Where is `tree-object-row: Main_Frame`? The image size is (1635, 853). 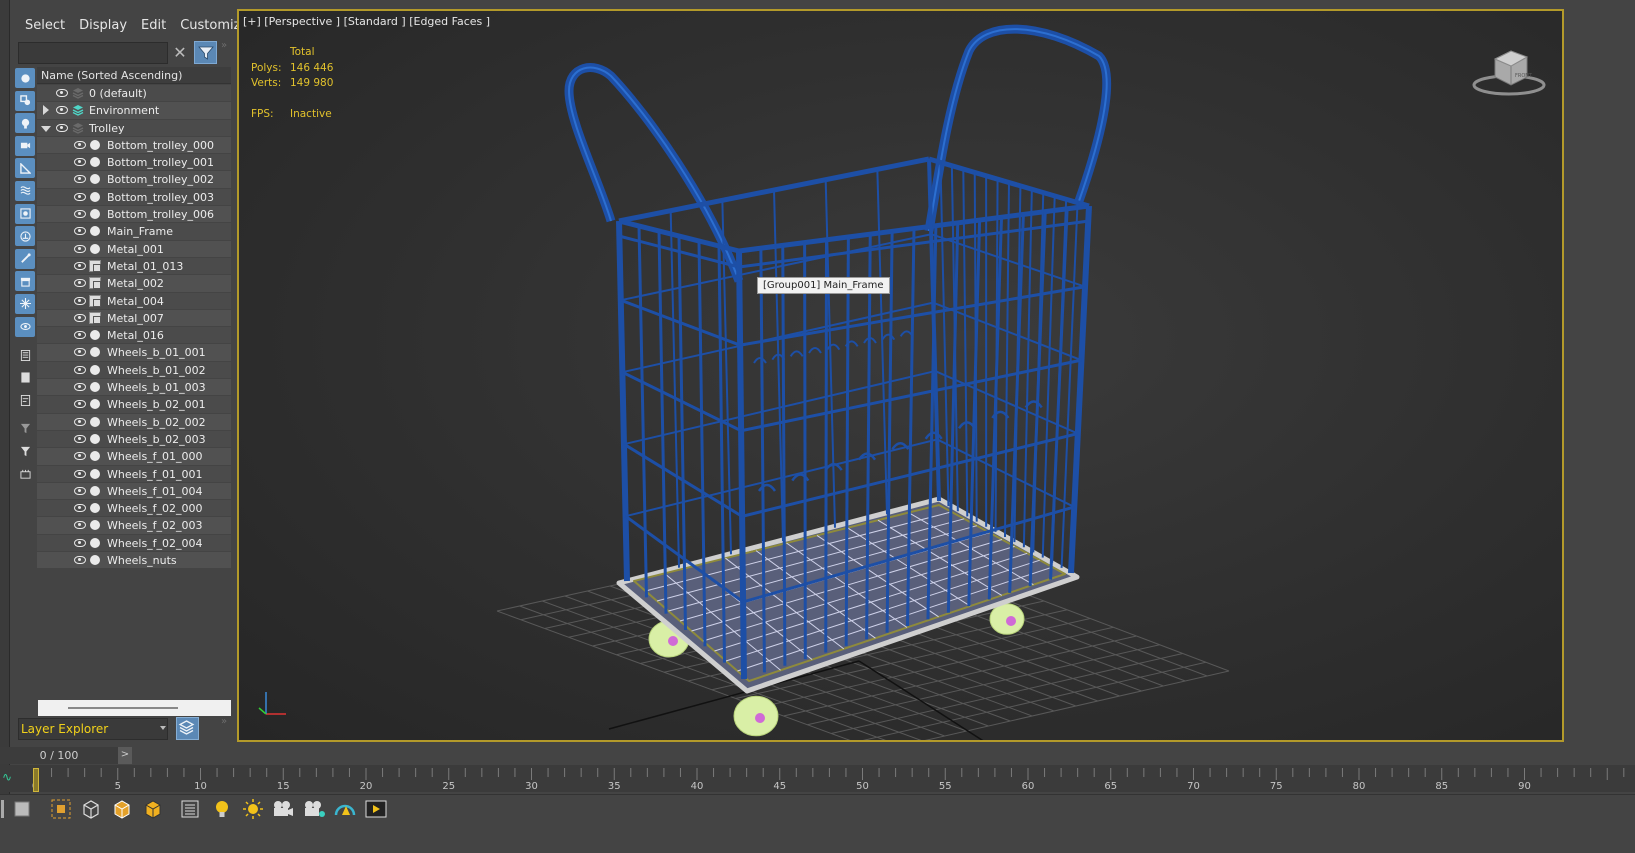 tree-object-row: Main_Frame is located at coordinates (134, 232).